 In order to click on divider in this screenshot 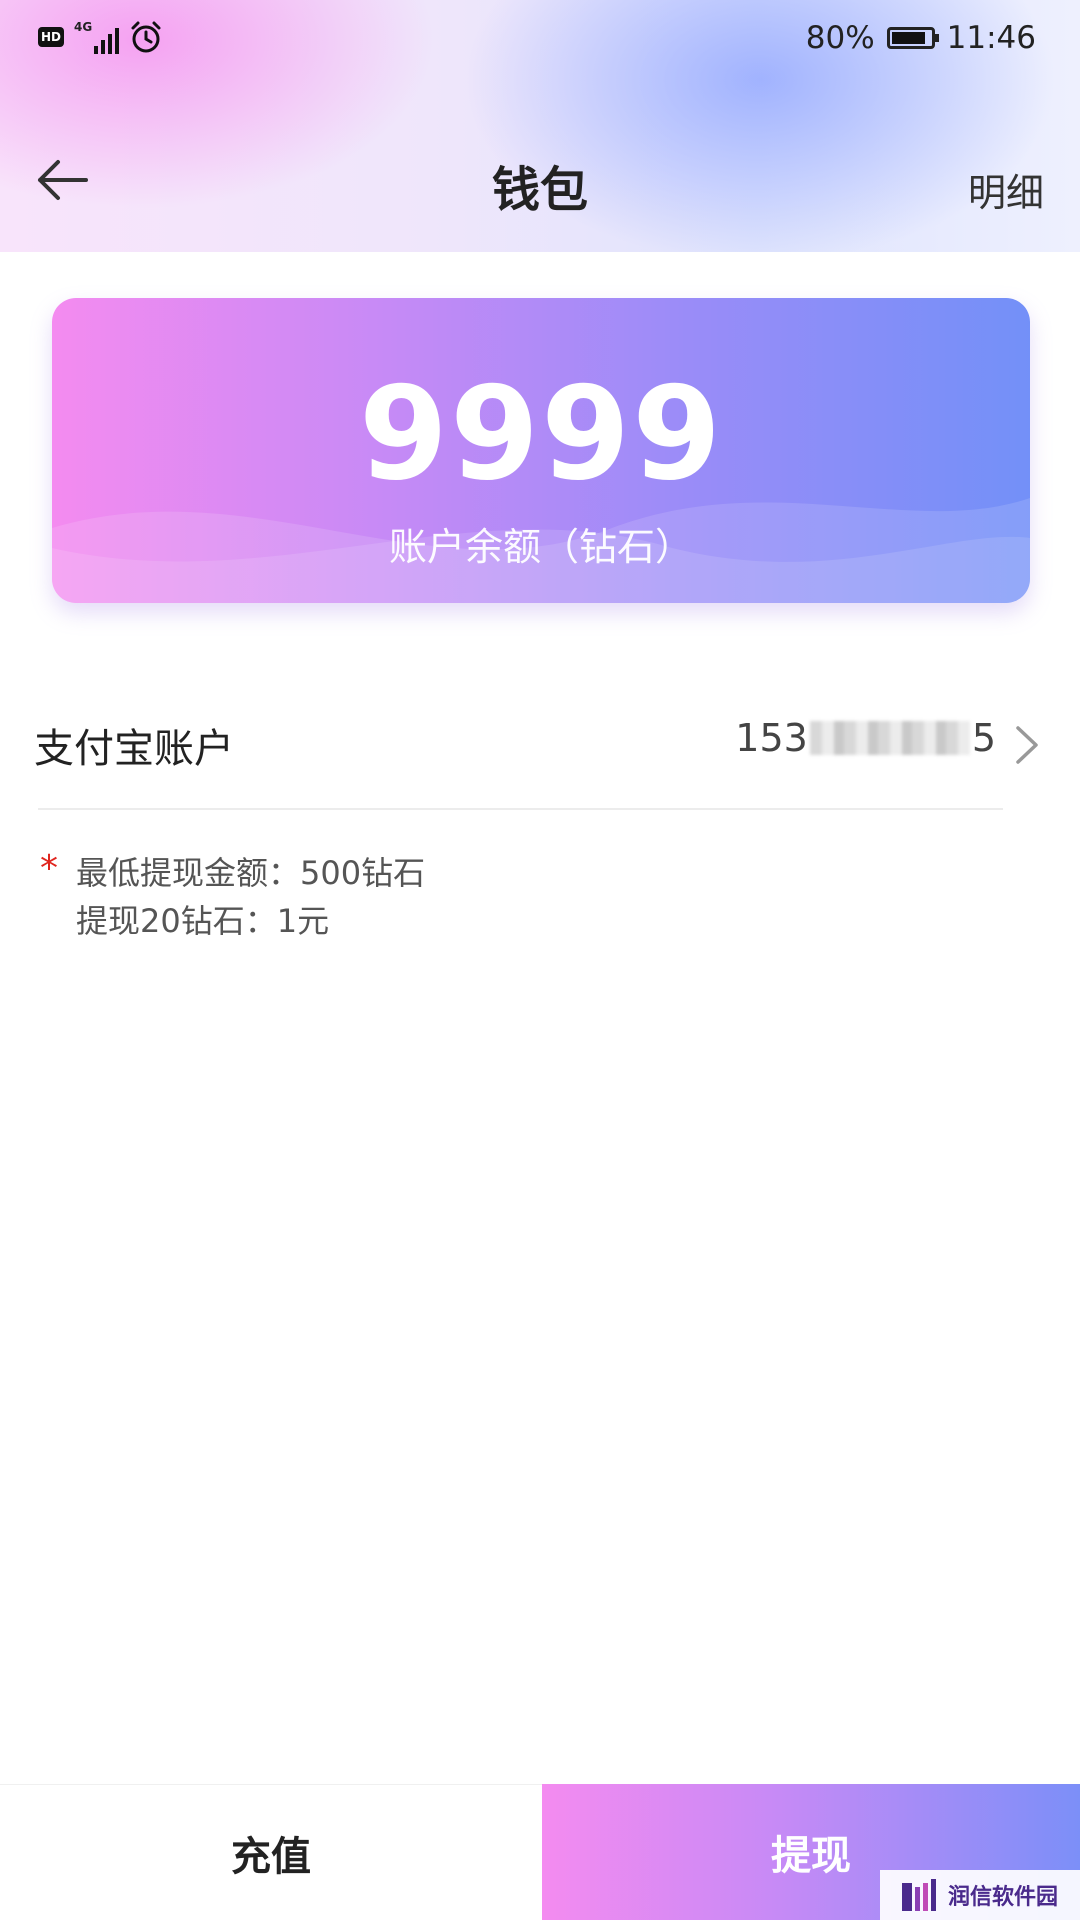, I will do `click(520, 809)`.